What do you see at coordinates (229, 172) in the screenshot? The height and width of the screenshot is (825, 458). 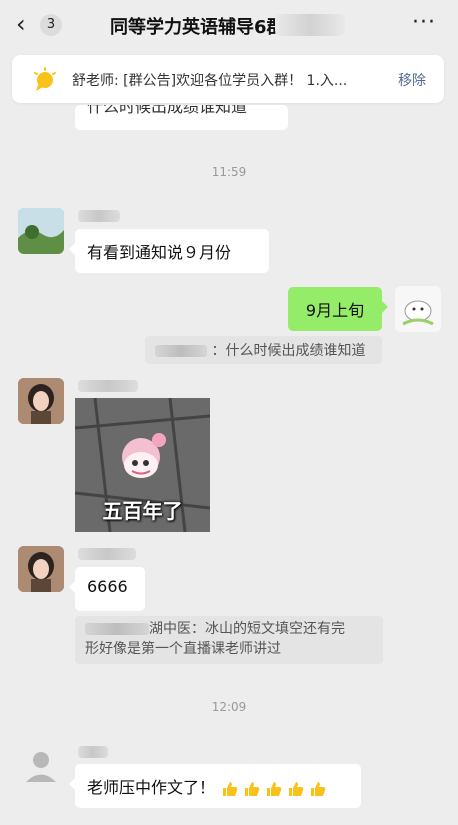 I see `timestamp: 11:59` at bounding box center [229, 172].